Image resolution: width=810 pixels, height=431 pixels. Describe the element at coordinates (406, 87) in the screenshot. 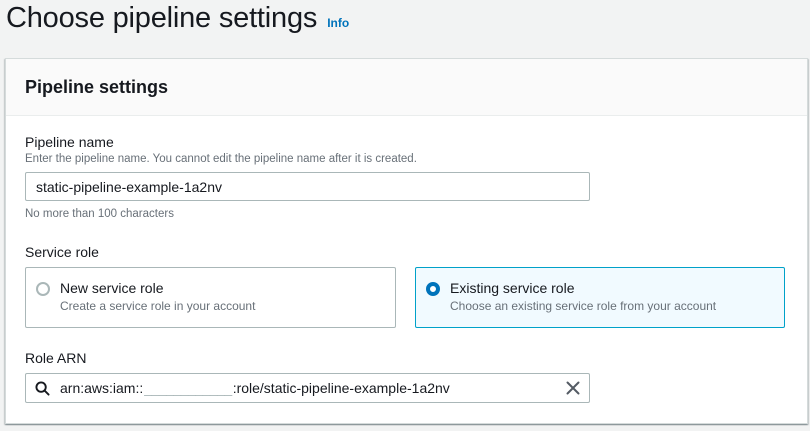

I see `panel-header: Pipeline settings` at that location.